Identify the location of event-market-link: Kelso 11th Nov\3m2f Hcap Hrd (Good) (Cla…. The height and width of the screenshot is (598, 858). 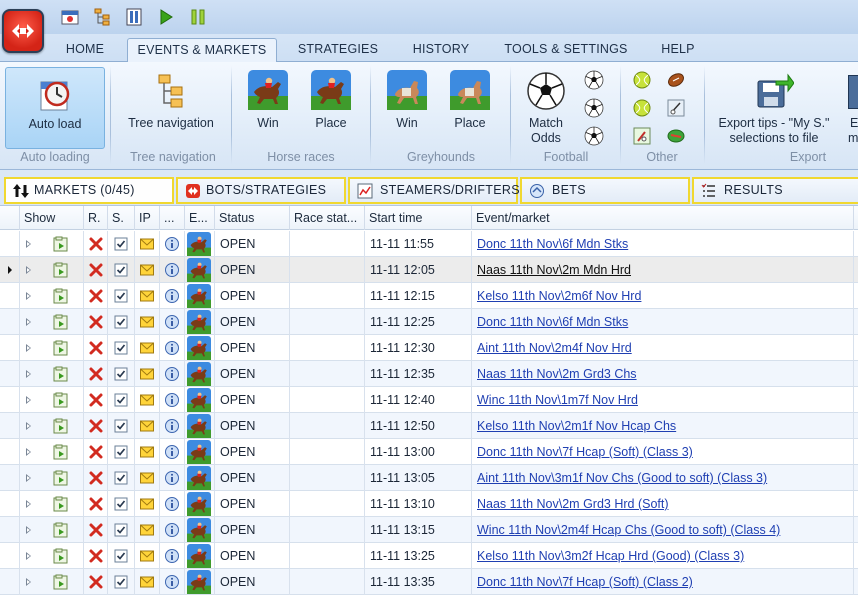
(610, 556).